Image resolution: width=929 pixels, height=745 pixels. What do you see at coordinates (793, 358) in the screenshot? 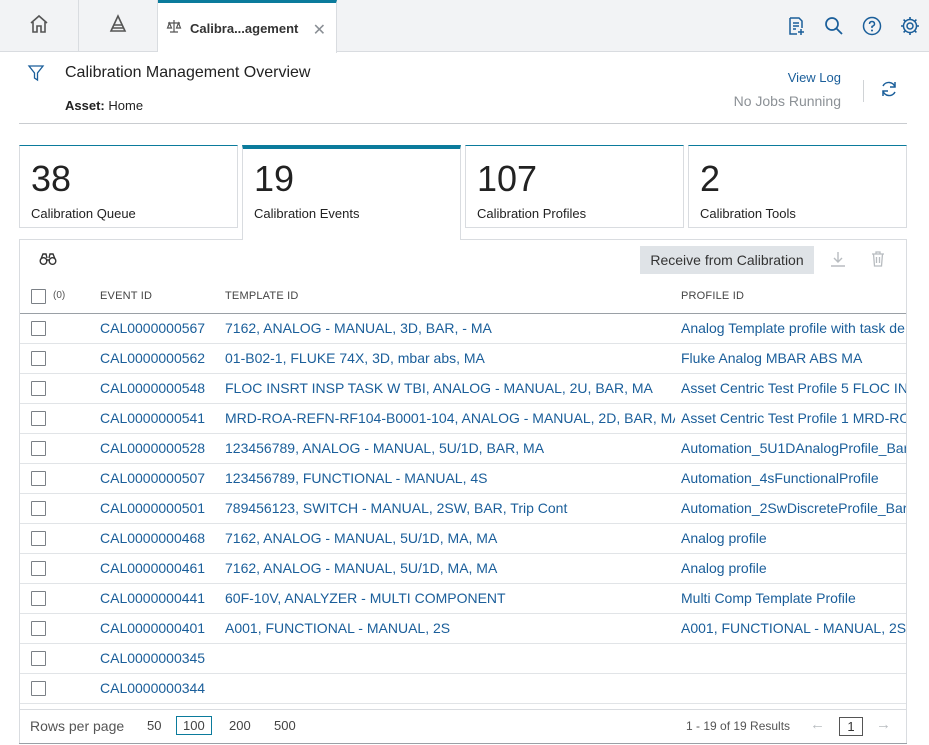
I see `profile-id-link: Fluke Analog MBAR ABS MA` at bounding box center [793, 358].